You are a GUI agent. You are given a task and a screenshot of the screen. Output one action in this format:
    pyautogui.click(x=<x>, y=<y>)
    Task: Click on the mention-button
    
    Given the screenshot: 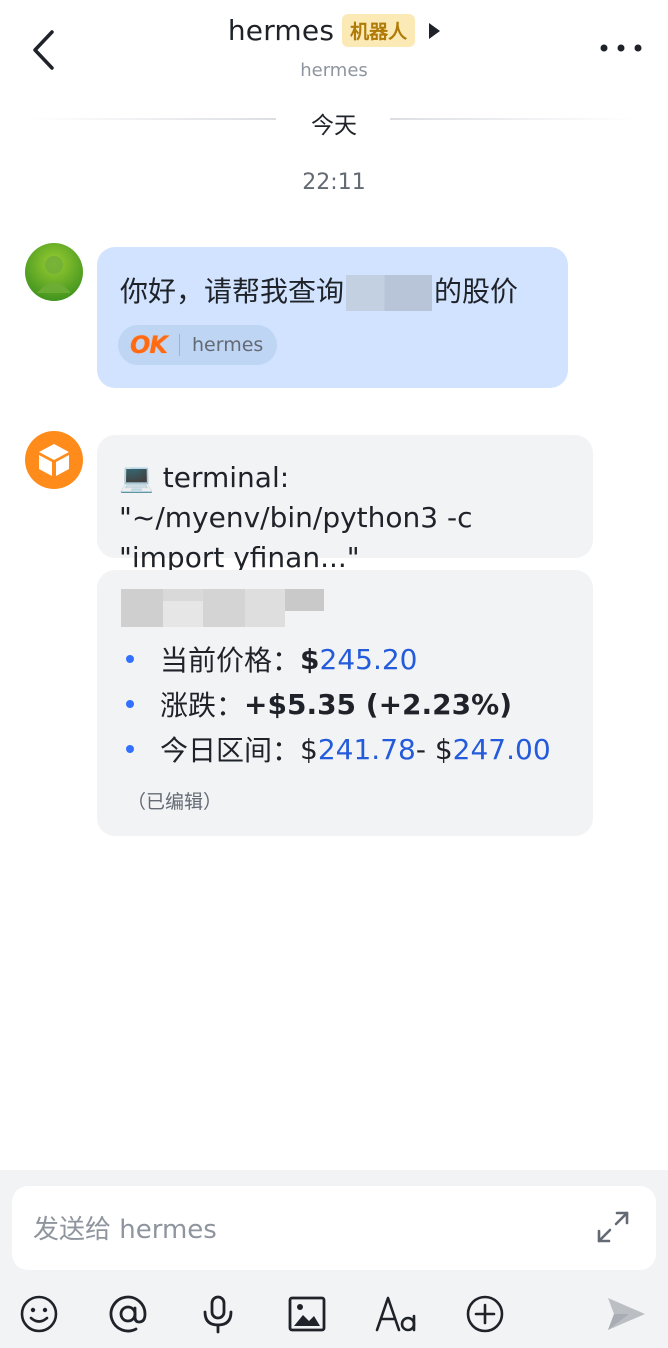 What is the action you would take?
    pyautogui.click(x=128, y=1314)
    